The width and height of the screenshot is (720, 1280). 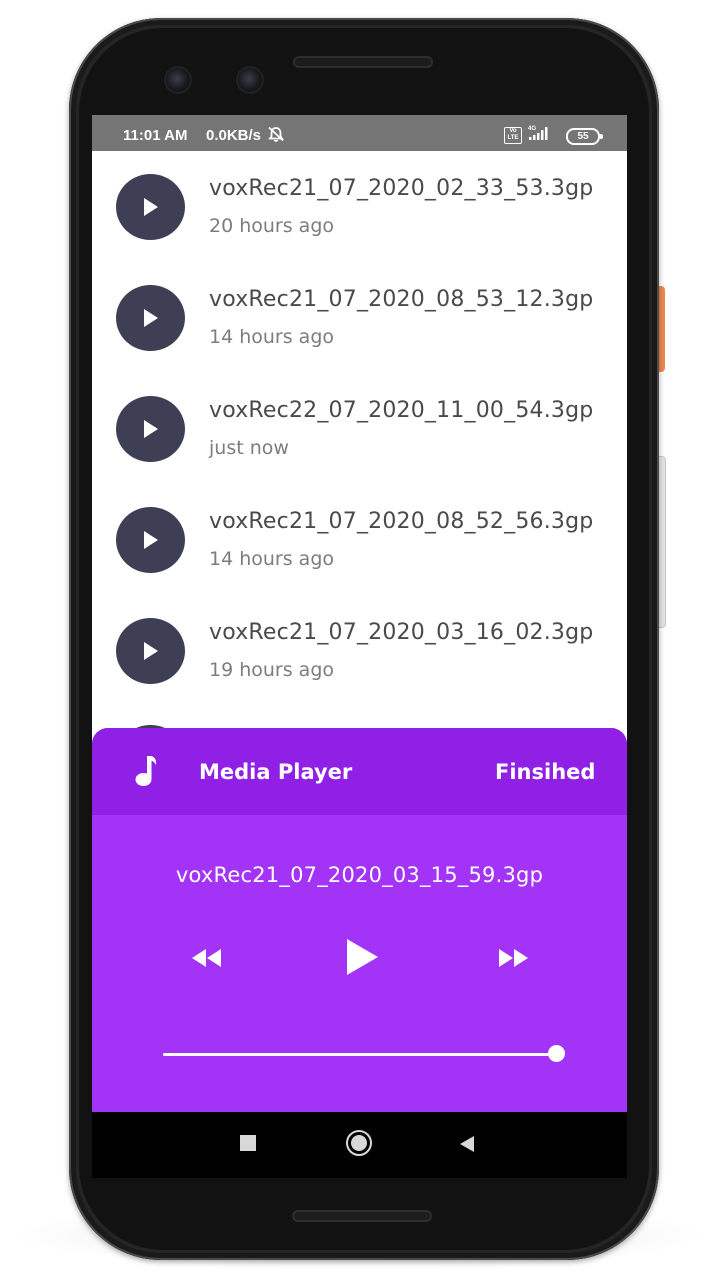 I want to click on rewind-icon, so click(x=207, y=960).